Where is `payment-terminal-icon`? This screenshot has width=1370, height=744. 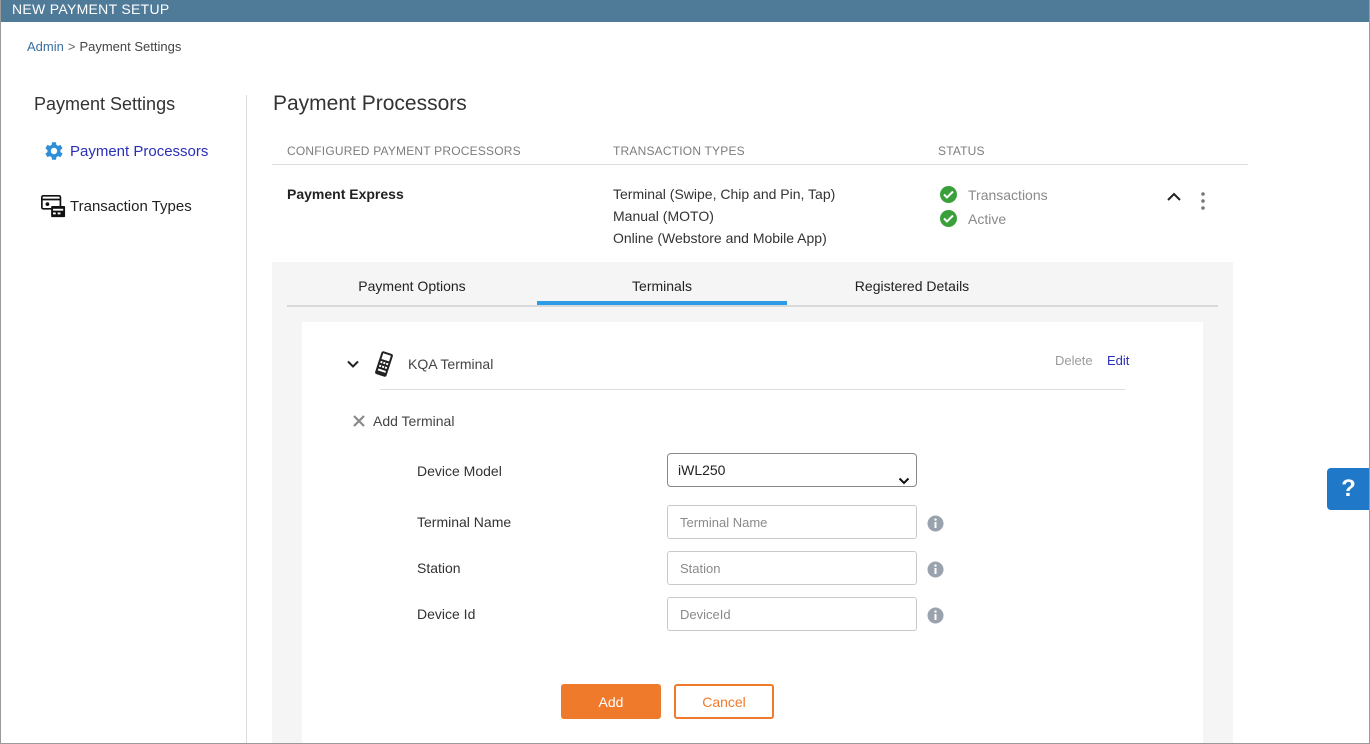 payment-terminal-icon is located at coordinates (384, 364).